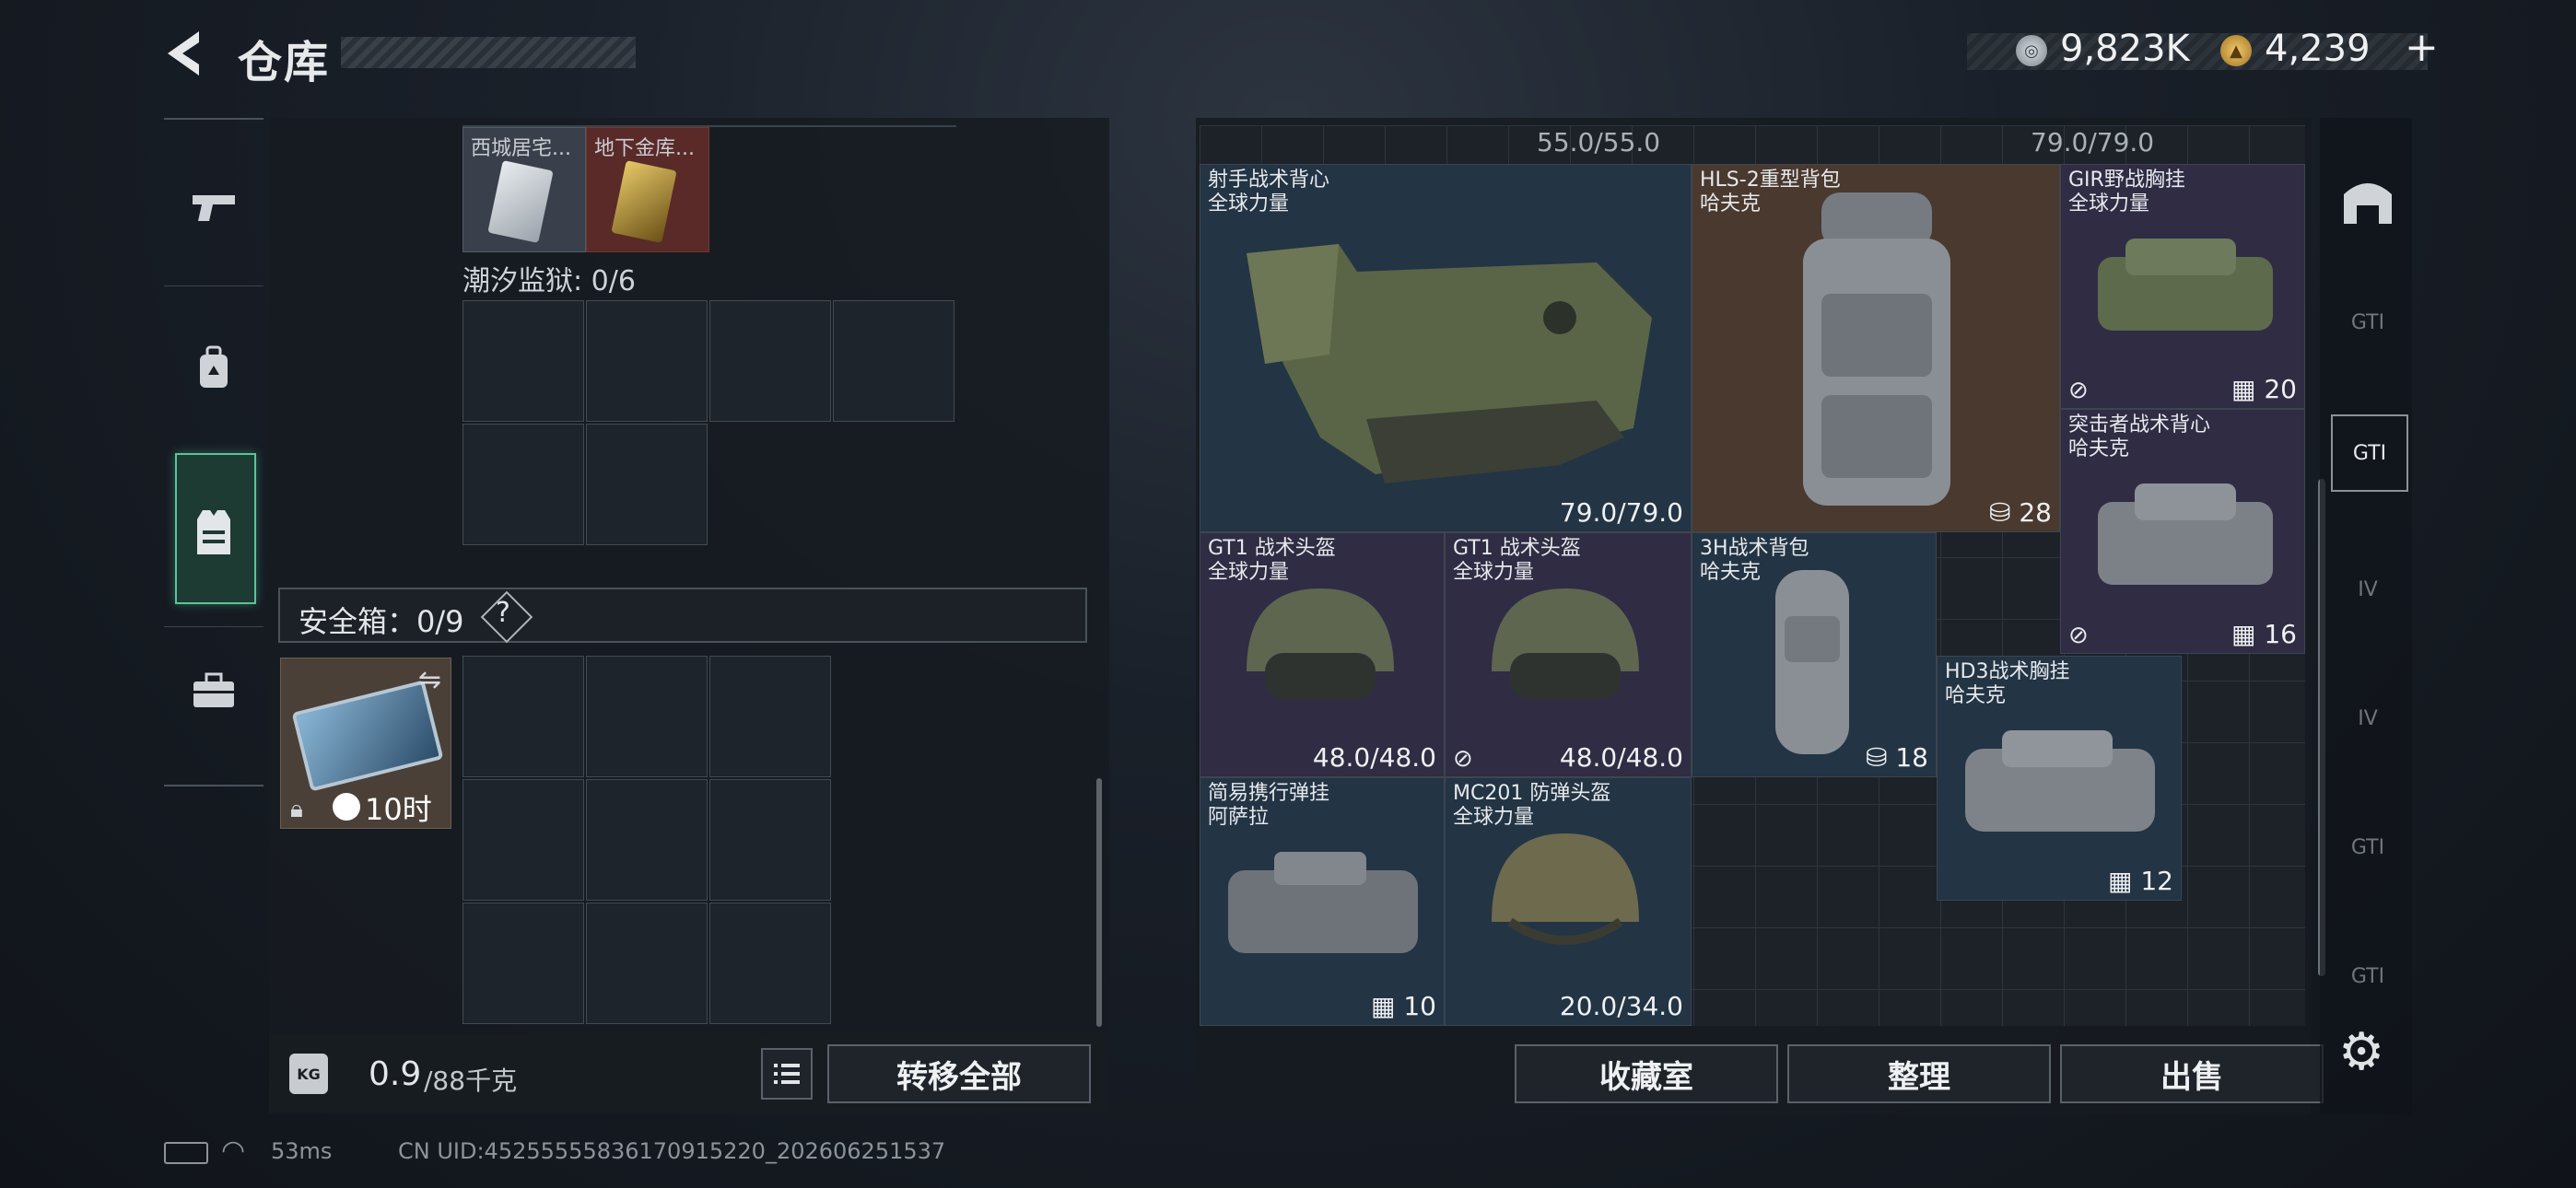 The image size is (2576, 1188). What do you see at coordinates (185, 53) in the screenshot?
I see `back-arrow-icon` at bounding box center [185, 53].